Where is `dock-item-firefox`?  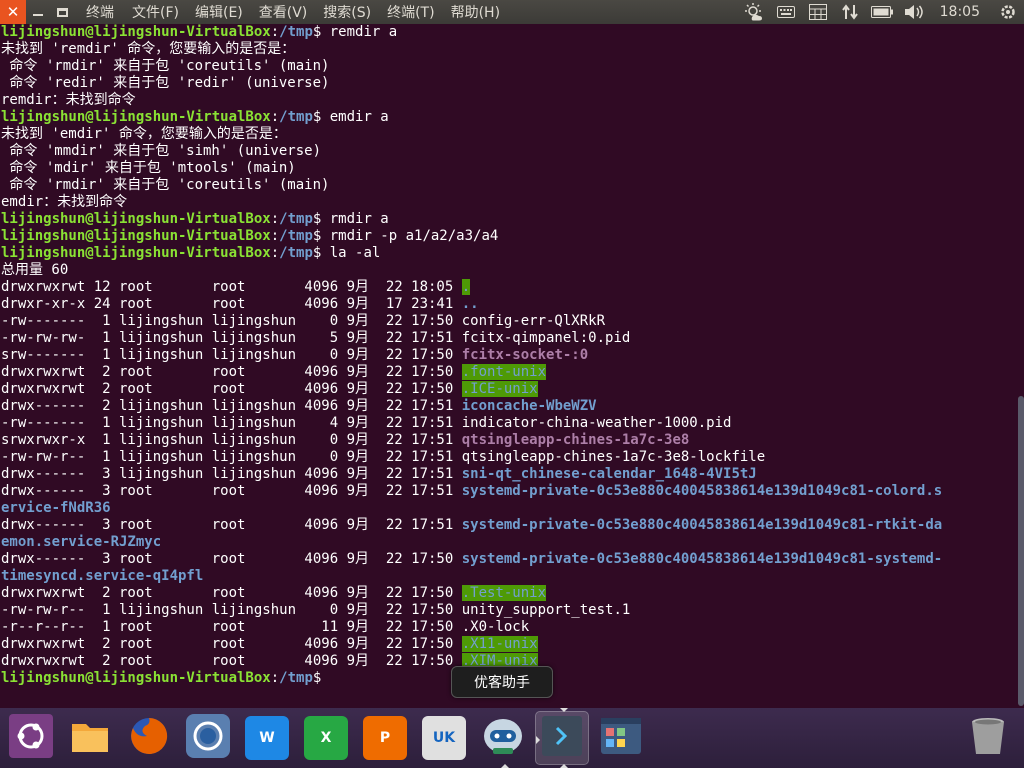
dock-item-firefox is located at coordinates (149, 738).